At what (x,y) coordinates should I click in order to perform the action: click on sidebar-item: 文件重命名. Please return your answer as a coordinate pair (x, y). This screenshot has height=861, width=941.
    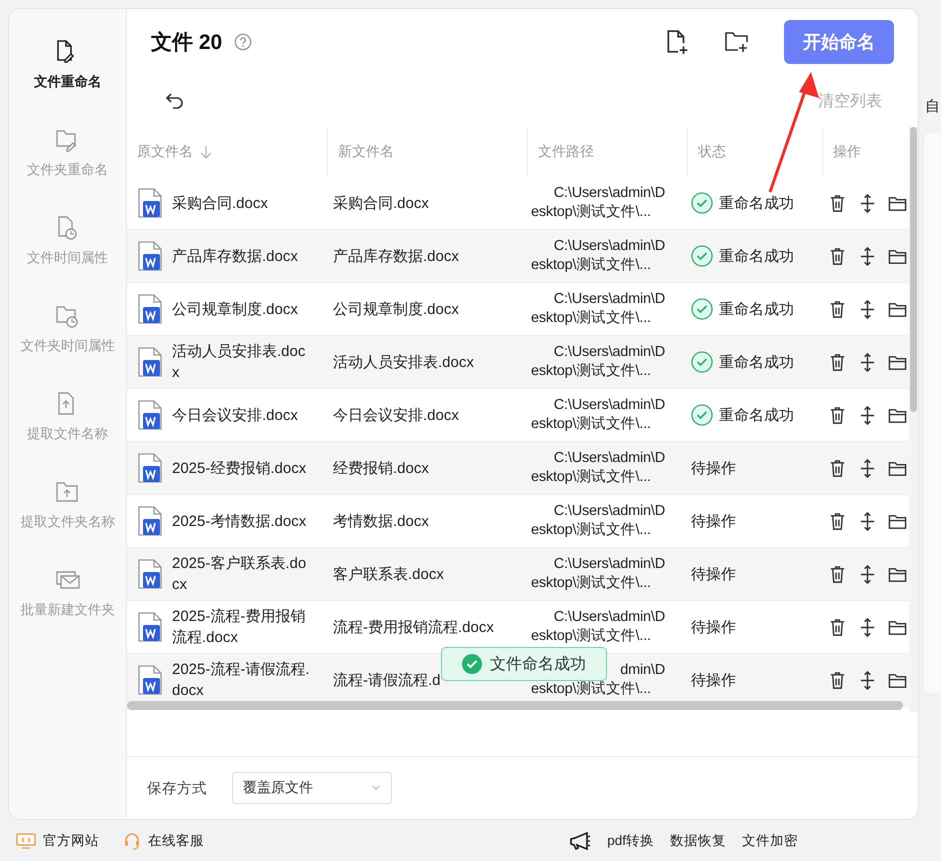
    Looking at the image, I should click on (67, 83).